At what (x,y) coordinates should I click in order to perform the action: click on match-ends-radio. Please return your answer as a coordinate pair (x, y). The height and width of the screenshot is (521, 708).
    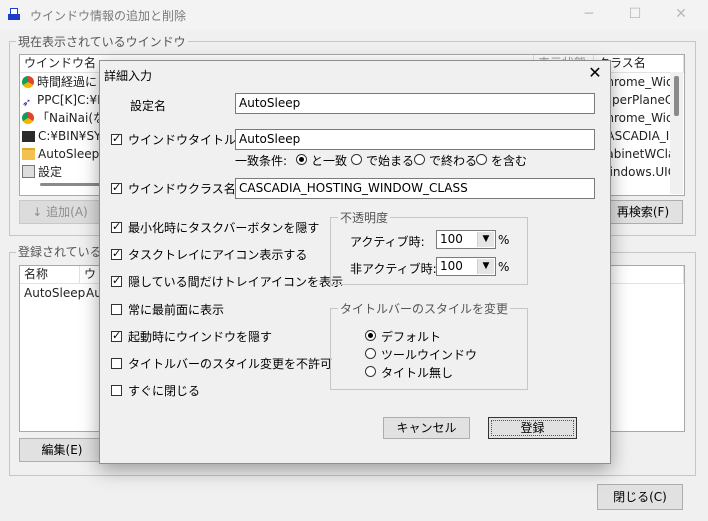
    Looking at the image, I should click on (419, 159).